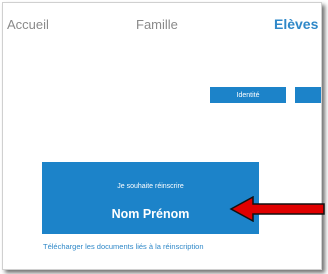 The width and height of the screenshot is (328, 274). Describe the element at coordinates (296, 24) in the screenshot. I see `nav-eleves: Elèves` at that location.